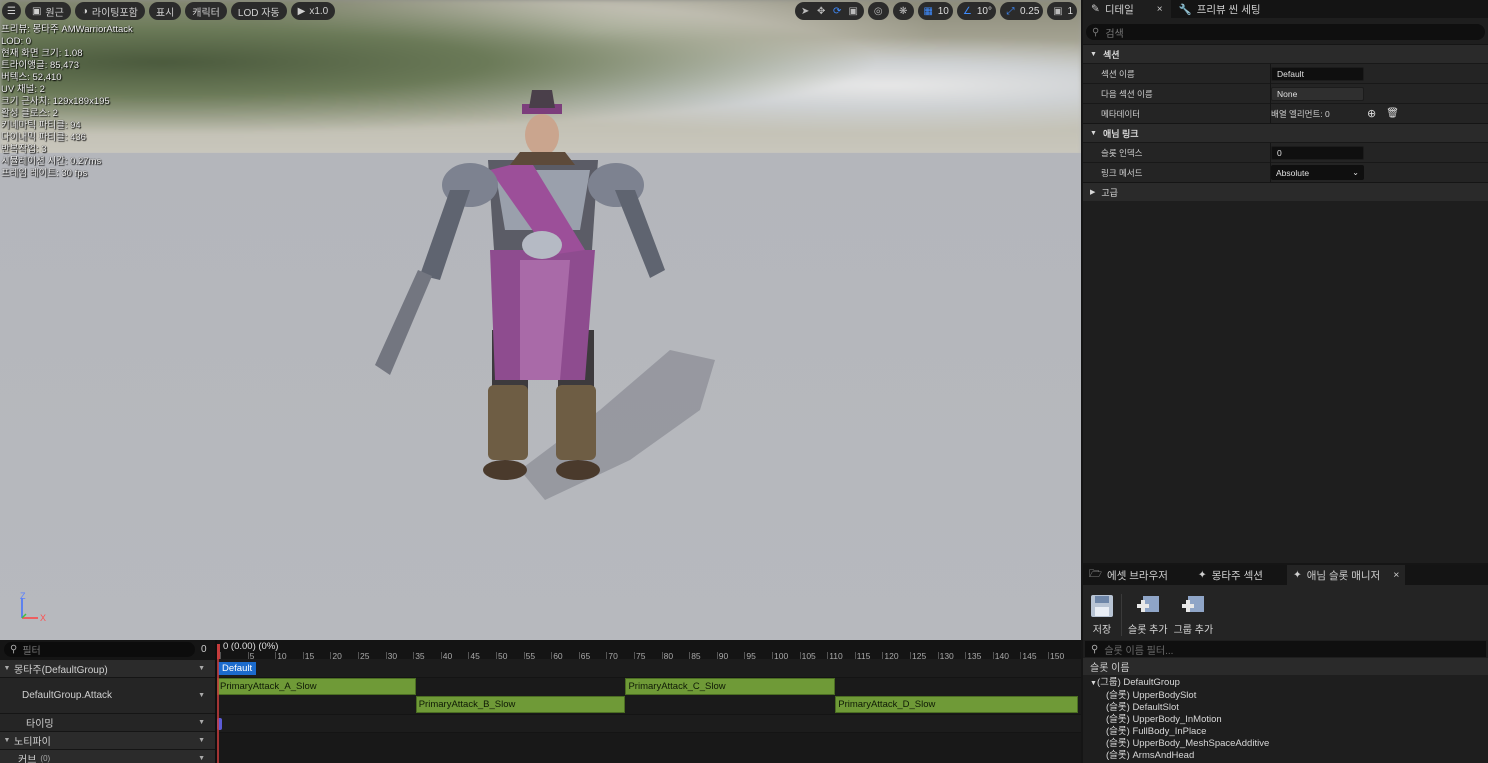 This screenshot has height=763, width=1488. I want to click on perspective-button: ▣ 원근, so click(47, 11).